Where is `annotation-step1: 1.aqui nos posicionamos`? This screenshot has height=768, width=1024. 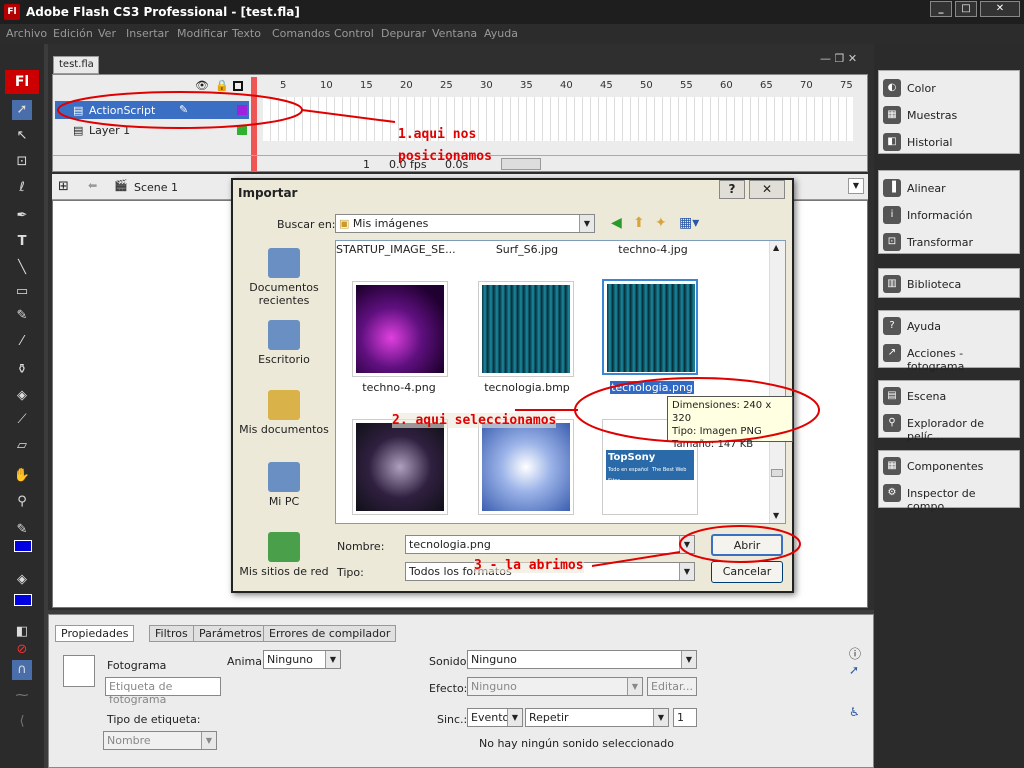 annotation-step1: 1.aqui nos posicionamos is located at coordinates (445, 145).